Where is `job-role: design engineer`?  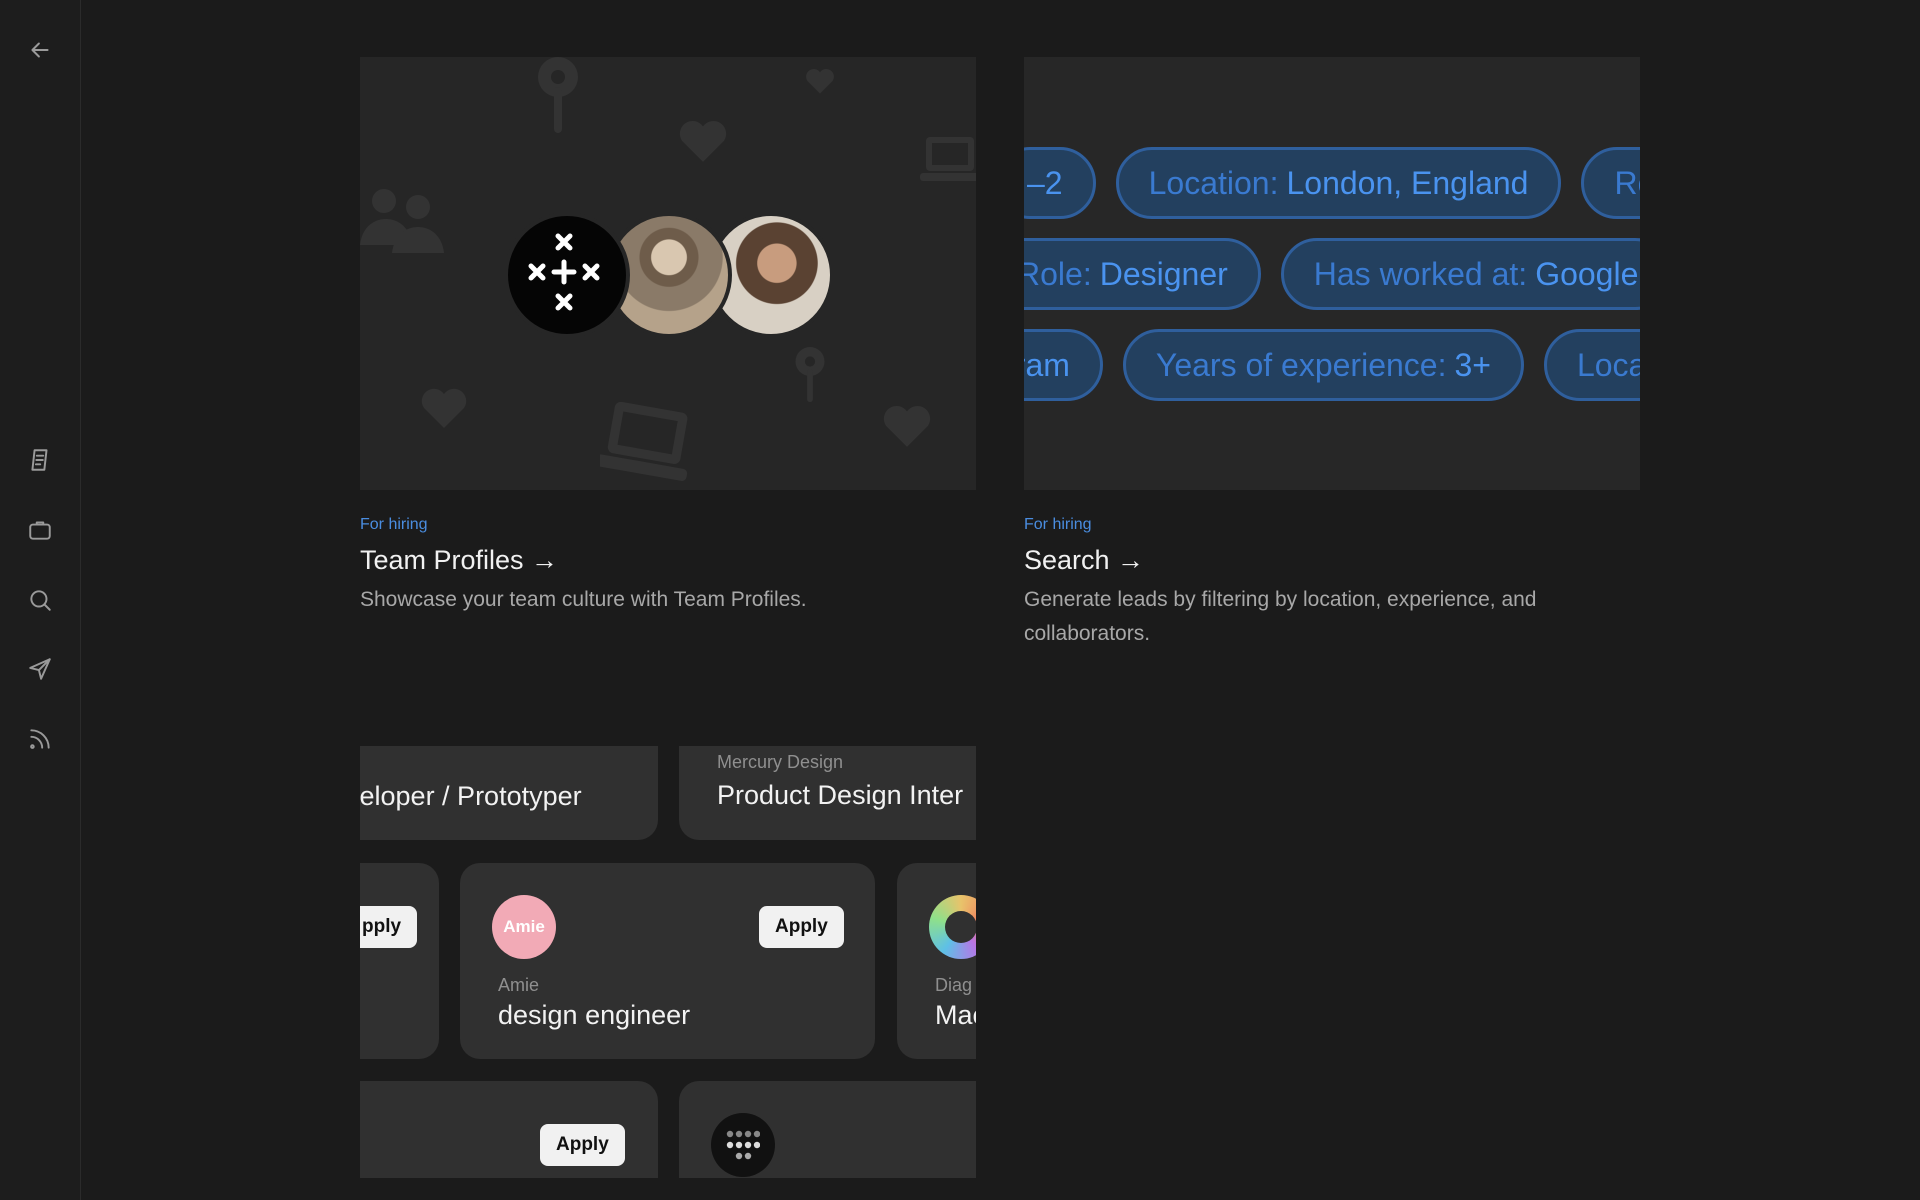
job-role: design engineer is located at coordinates (594, 1015).